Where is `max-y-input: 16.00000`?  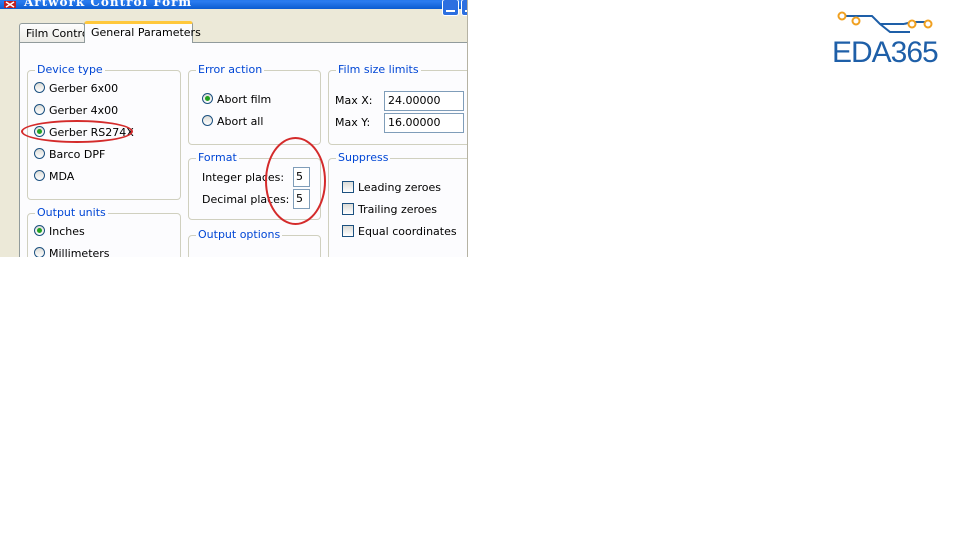 max-y-input: 16.00000 is located at coordinates (424, 123).